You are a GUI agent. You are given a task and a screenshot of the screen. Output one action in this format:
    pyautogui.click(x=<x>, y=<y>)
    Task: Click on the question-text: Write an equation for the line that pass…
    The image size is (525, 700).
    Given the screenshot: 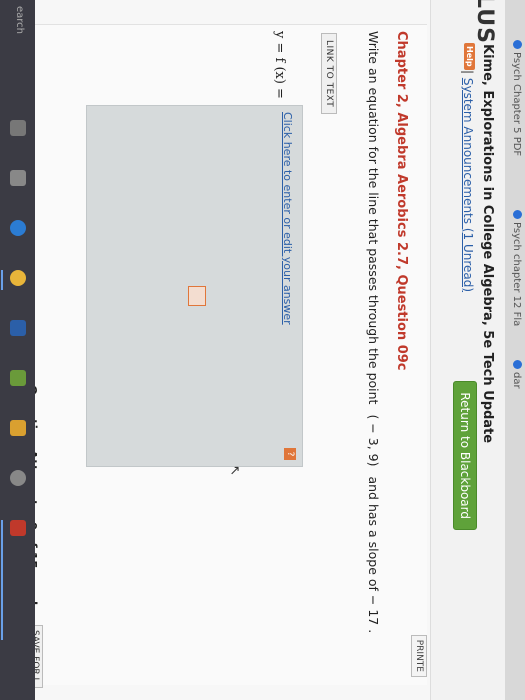 What is the action you would take?
    pyautogui.click(x=373, y=332)
    